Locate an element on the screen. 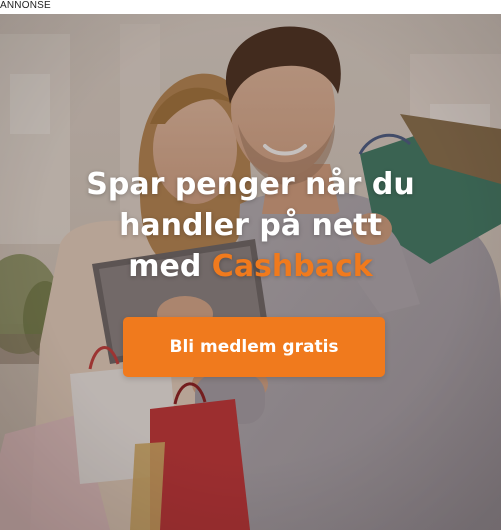 The width and height of the screenshot is (501, 530). headline-line-2: handler på nett is located at coordinates (250, 225).